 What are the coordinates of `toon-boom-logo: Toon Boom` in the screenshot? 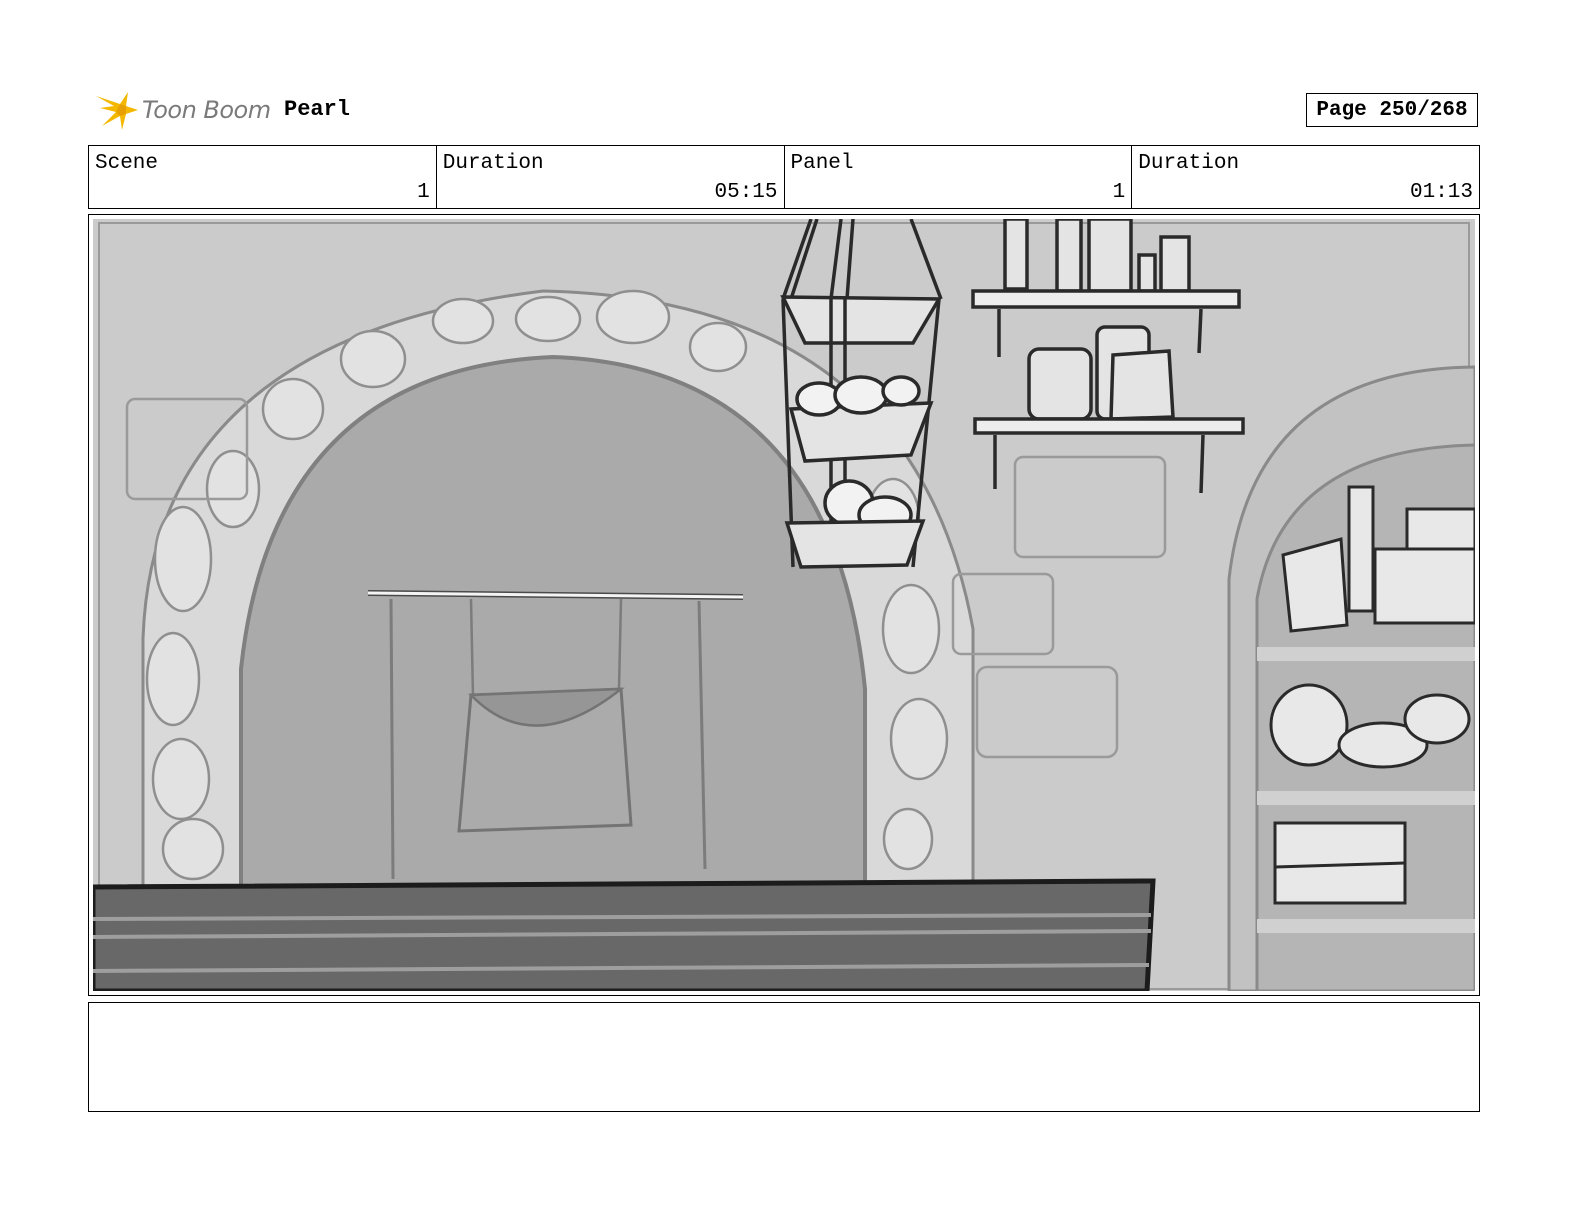 It's located at (181, 110).